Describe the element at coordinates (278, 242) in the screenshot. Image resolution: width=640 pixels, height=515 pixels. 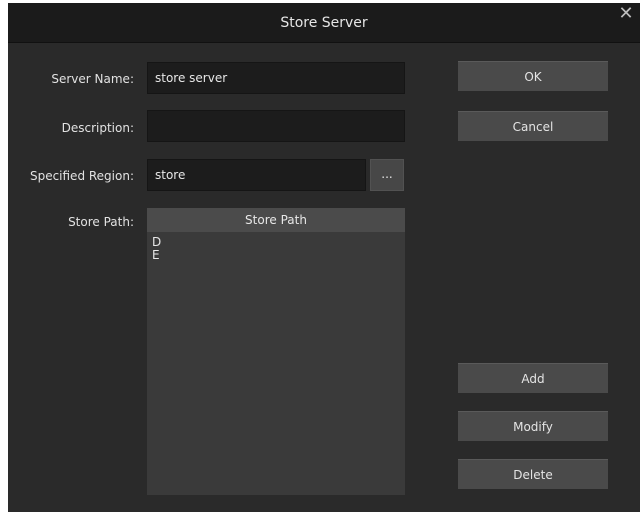
I see `list-item: D` at that location.